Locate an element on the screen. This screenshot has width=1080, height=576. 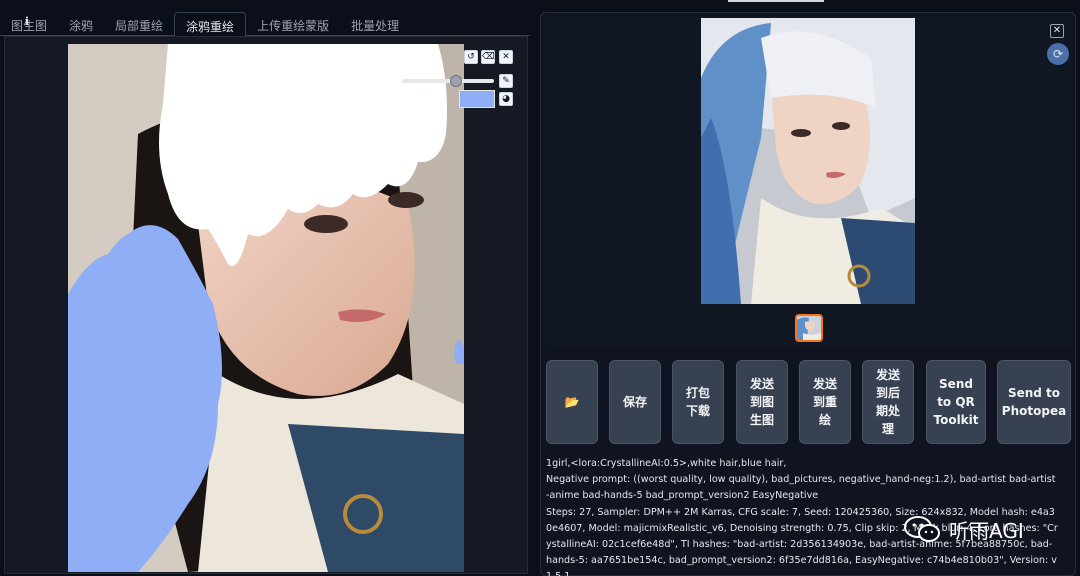
undo-icon: ↺ is located at coordinates (471, 57).